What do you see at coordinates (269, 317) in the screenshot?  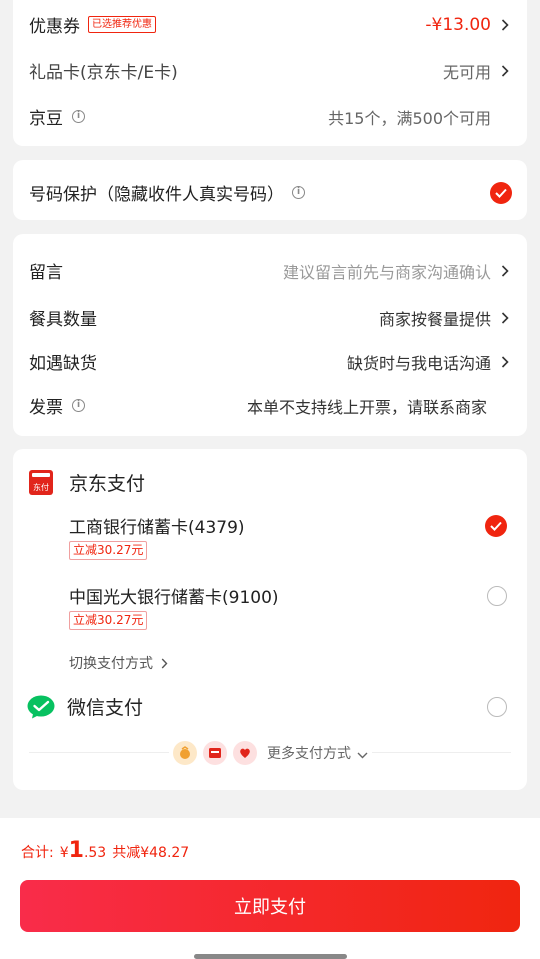 I see `tableware-row: 餐具数量 商家按餐量提供` at bounding box center [269, 317].